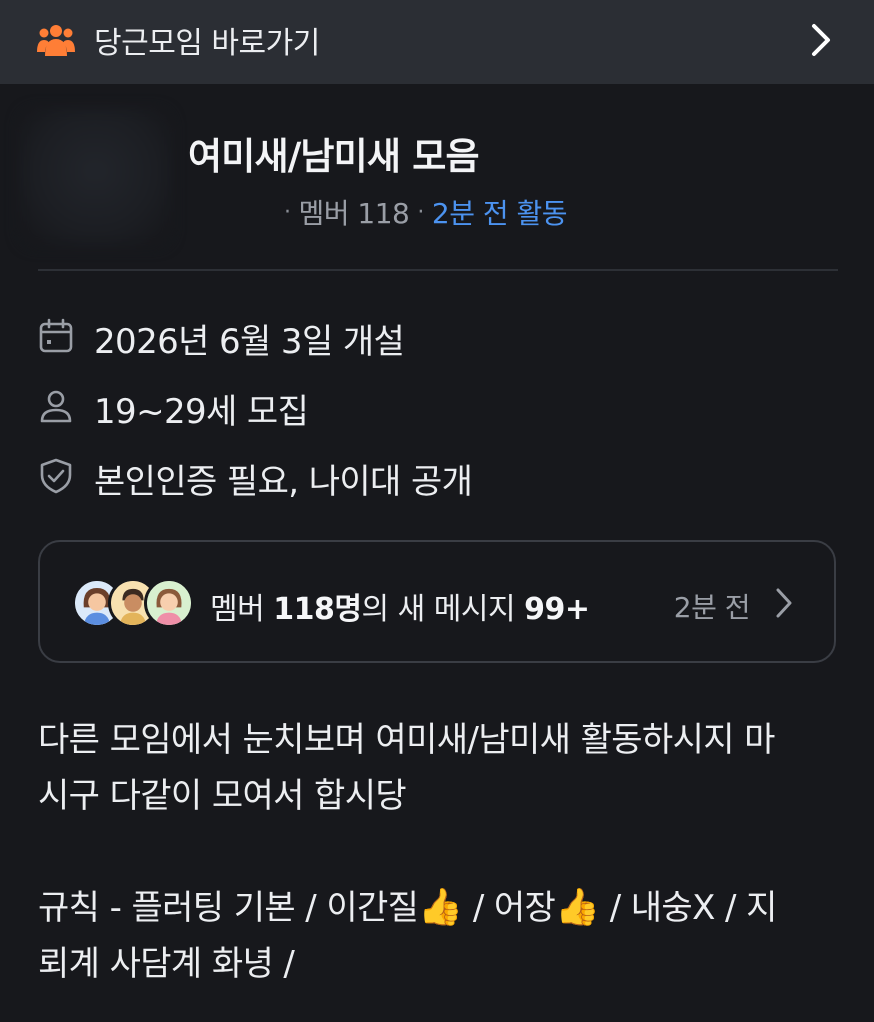  I want to click on chat-prefix: 멤버, so click(242, 609).